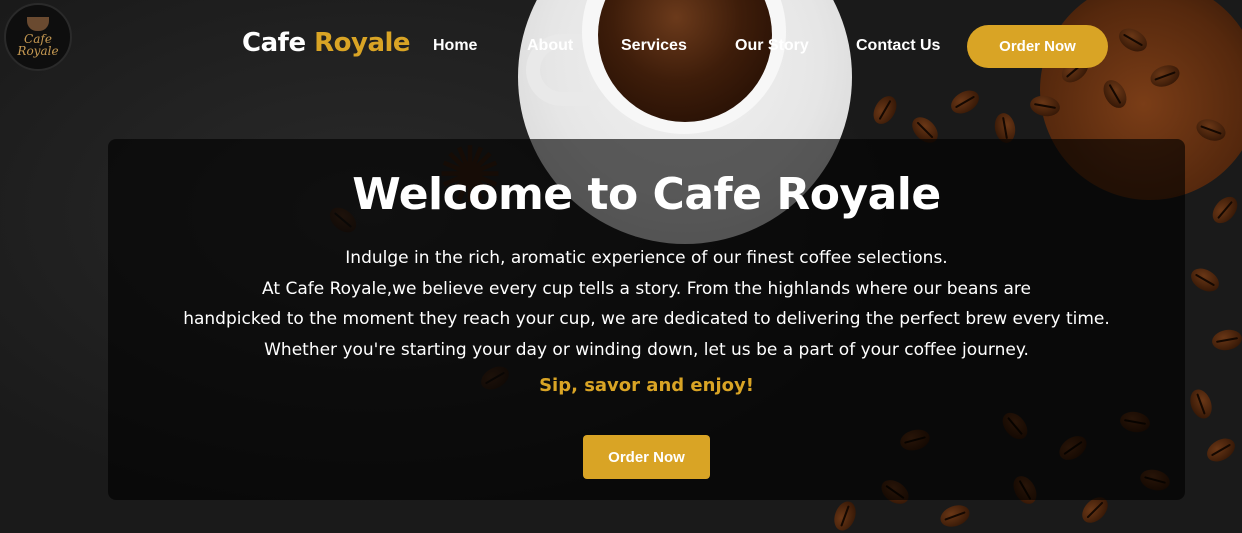 The width and height of the screenshot is (1242, 533). What do you see at coordinates (646, 457) in the screenshot?
I see `hero-order-now-button: Order Now` at bounding box center [646, 457].